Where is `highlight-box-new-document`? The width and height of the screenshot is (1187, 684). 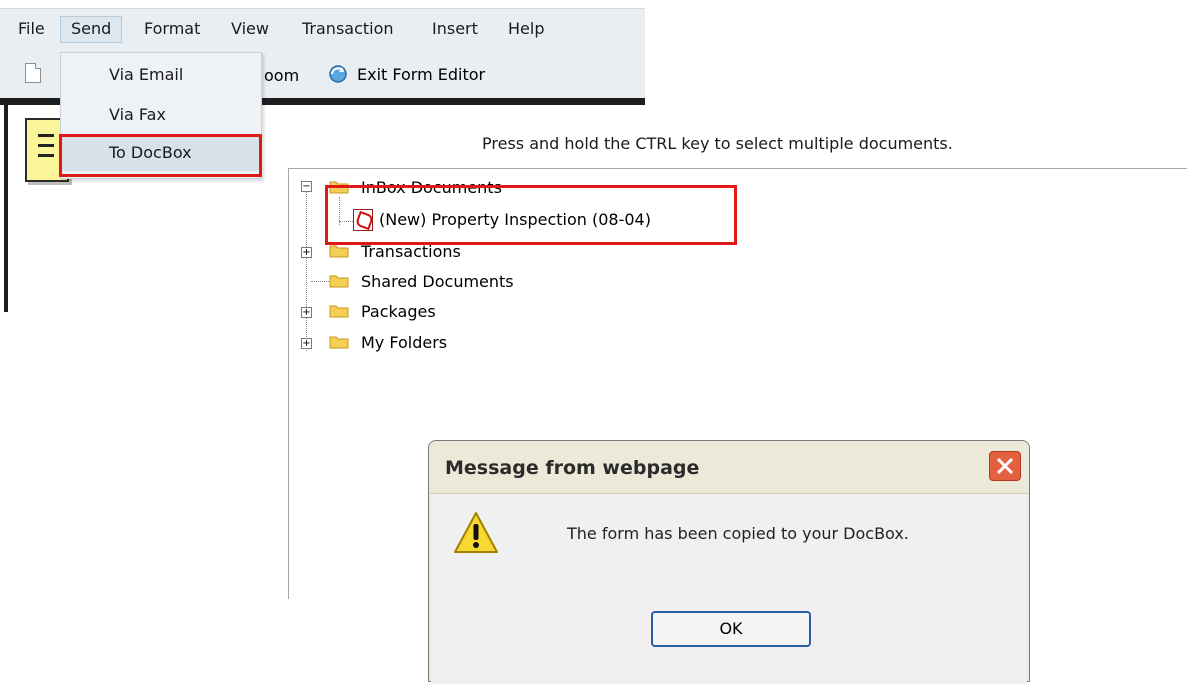
highlight-box-new-document is located at coordinates (531, 215).